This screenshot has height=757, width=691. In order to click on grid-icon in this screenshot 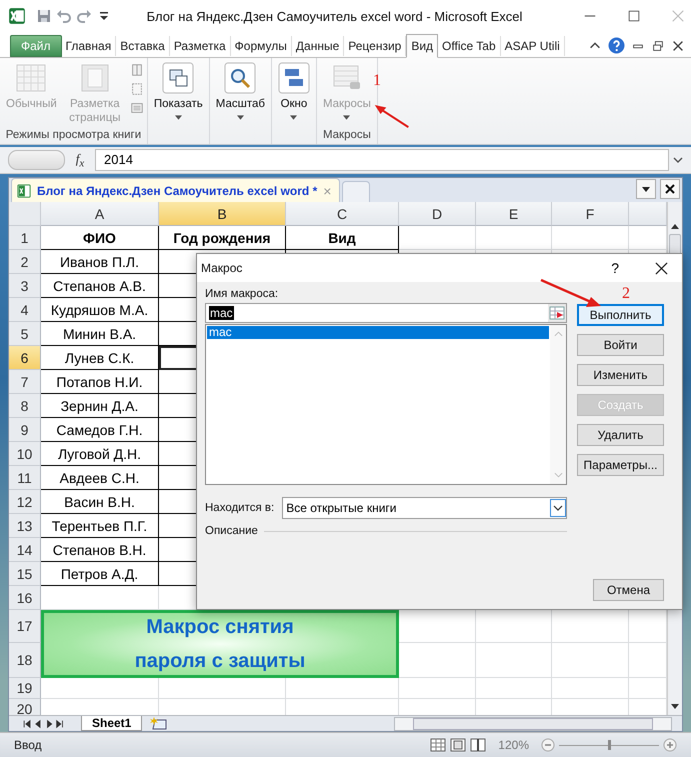, I will do `click(31, 78)`.